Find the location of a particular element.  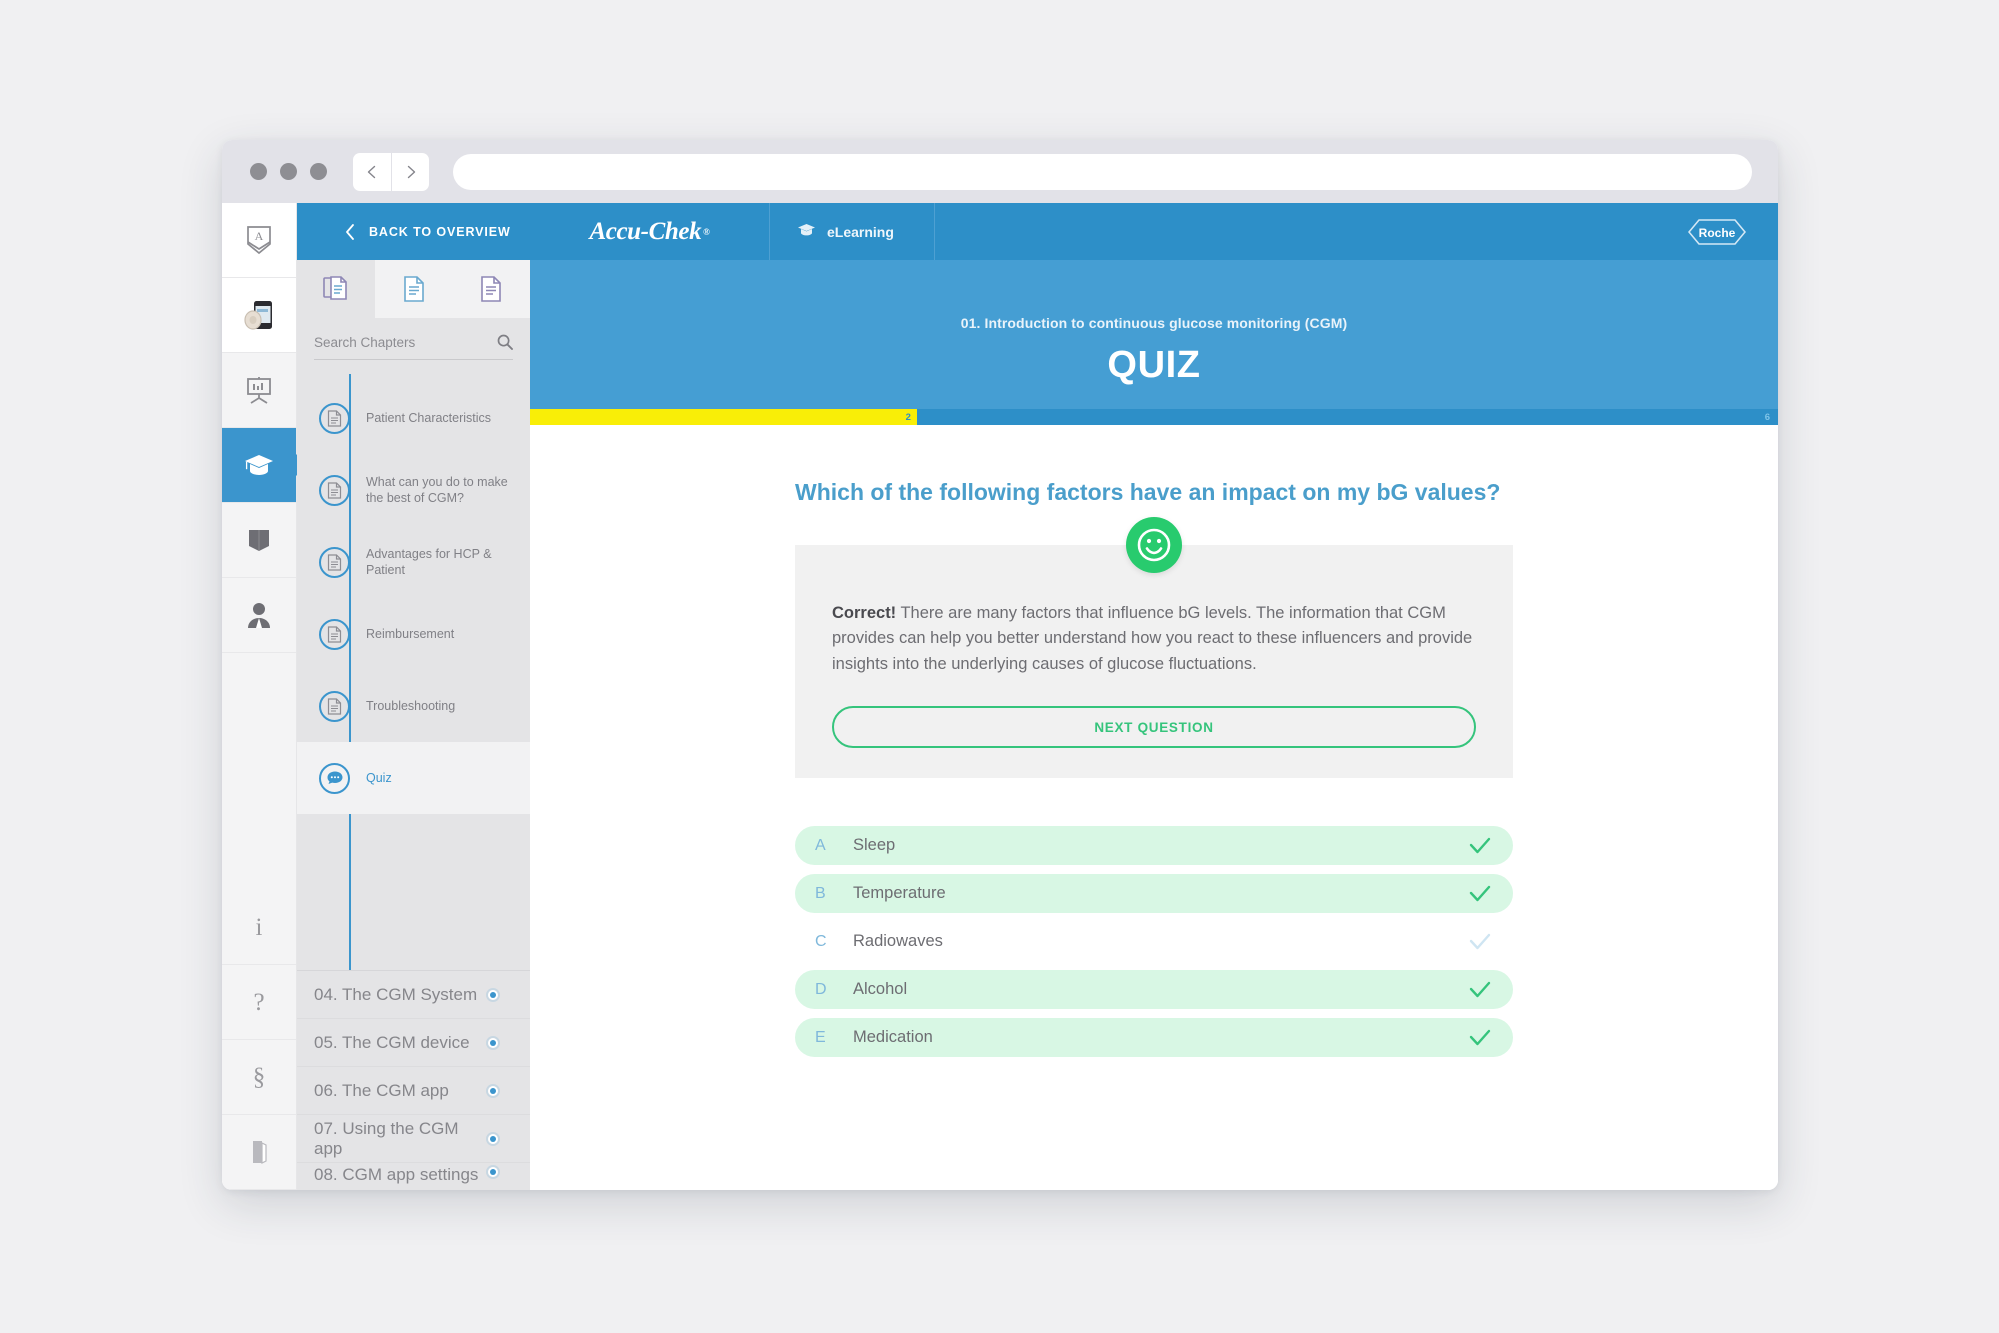

icon-rail: A i ? § is located at coordinates (259, 696).